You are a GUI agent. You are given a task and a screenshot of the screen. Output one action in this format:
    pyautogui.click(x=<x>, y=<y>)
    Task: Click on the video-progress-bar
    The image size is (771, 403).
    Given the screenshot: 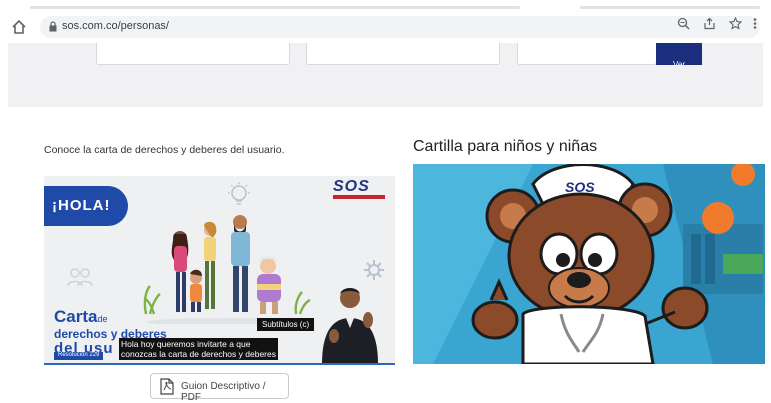 What is the action you would take?
    pyautogui.click(x=219, y=364)
    